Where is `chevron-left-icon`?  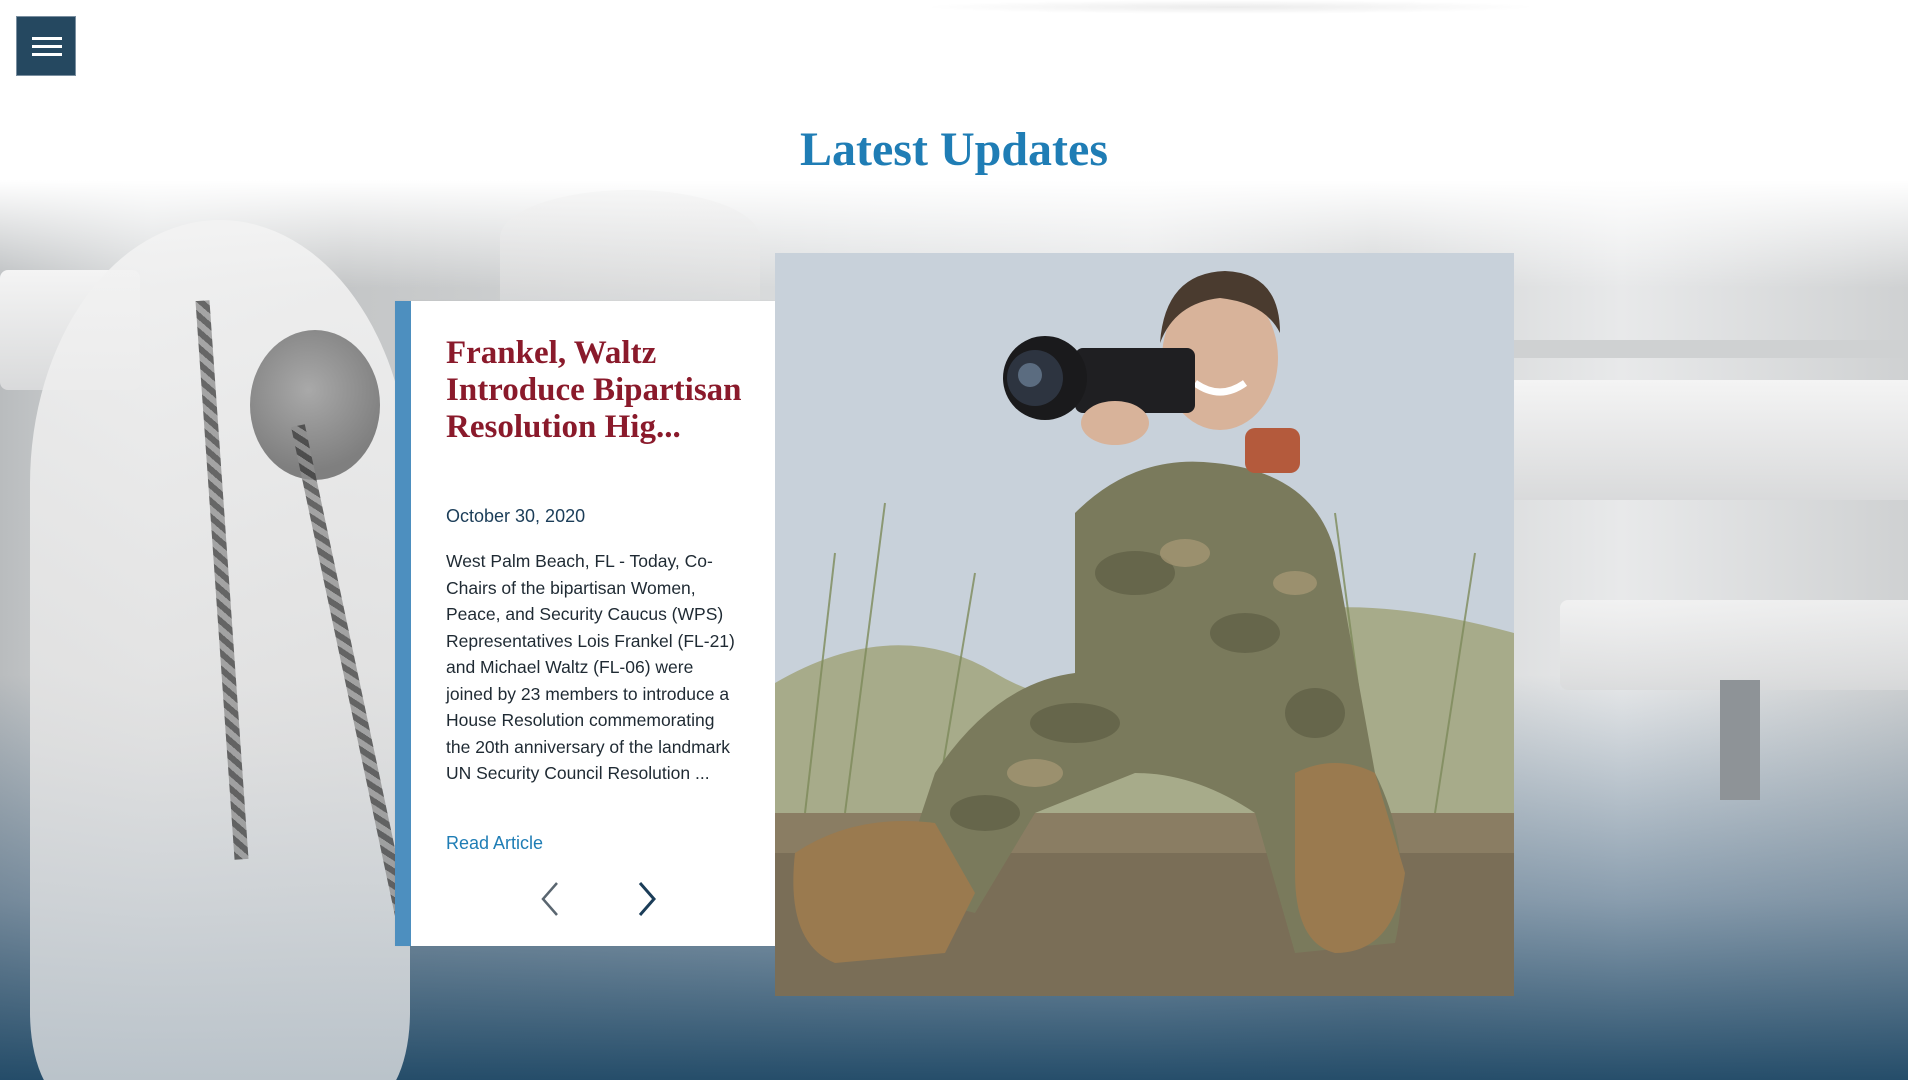
chevron-left-icon is located at coordinates (549, 899).